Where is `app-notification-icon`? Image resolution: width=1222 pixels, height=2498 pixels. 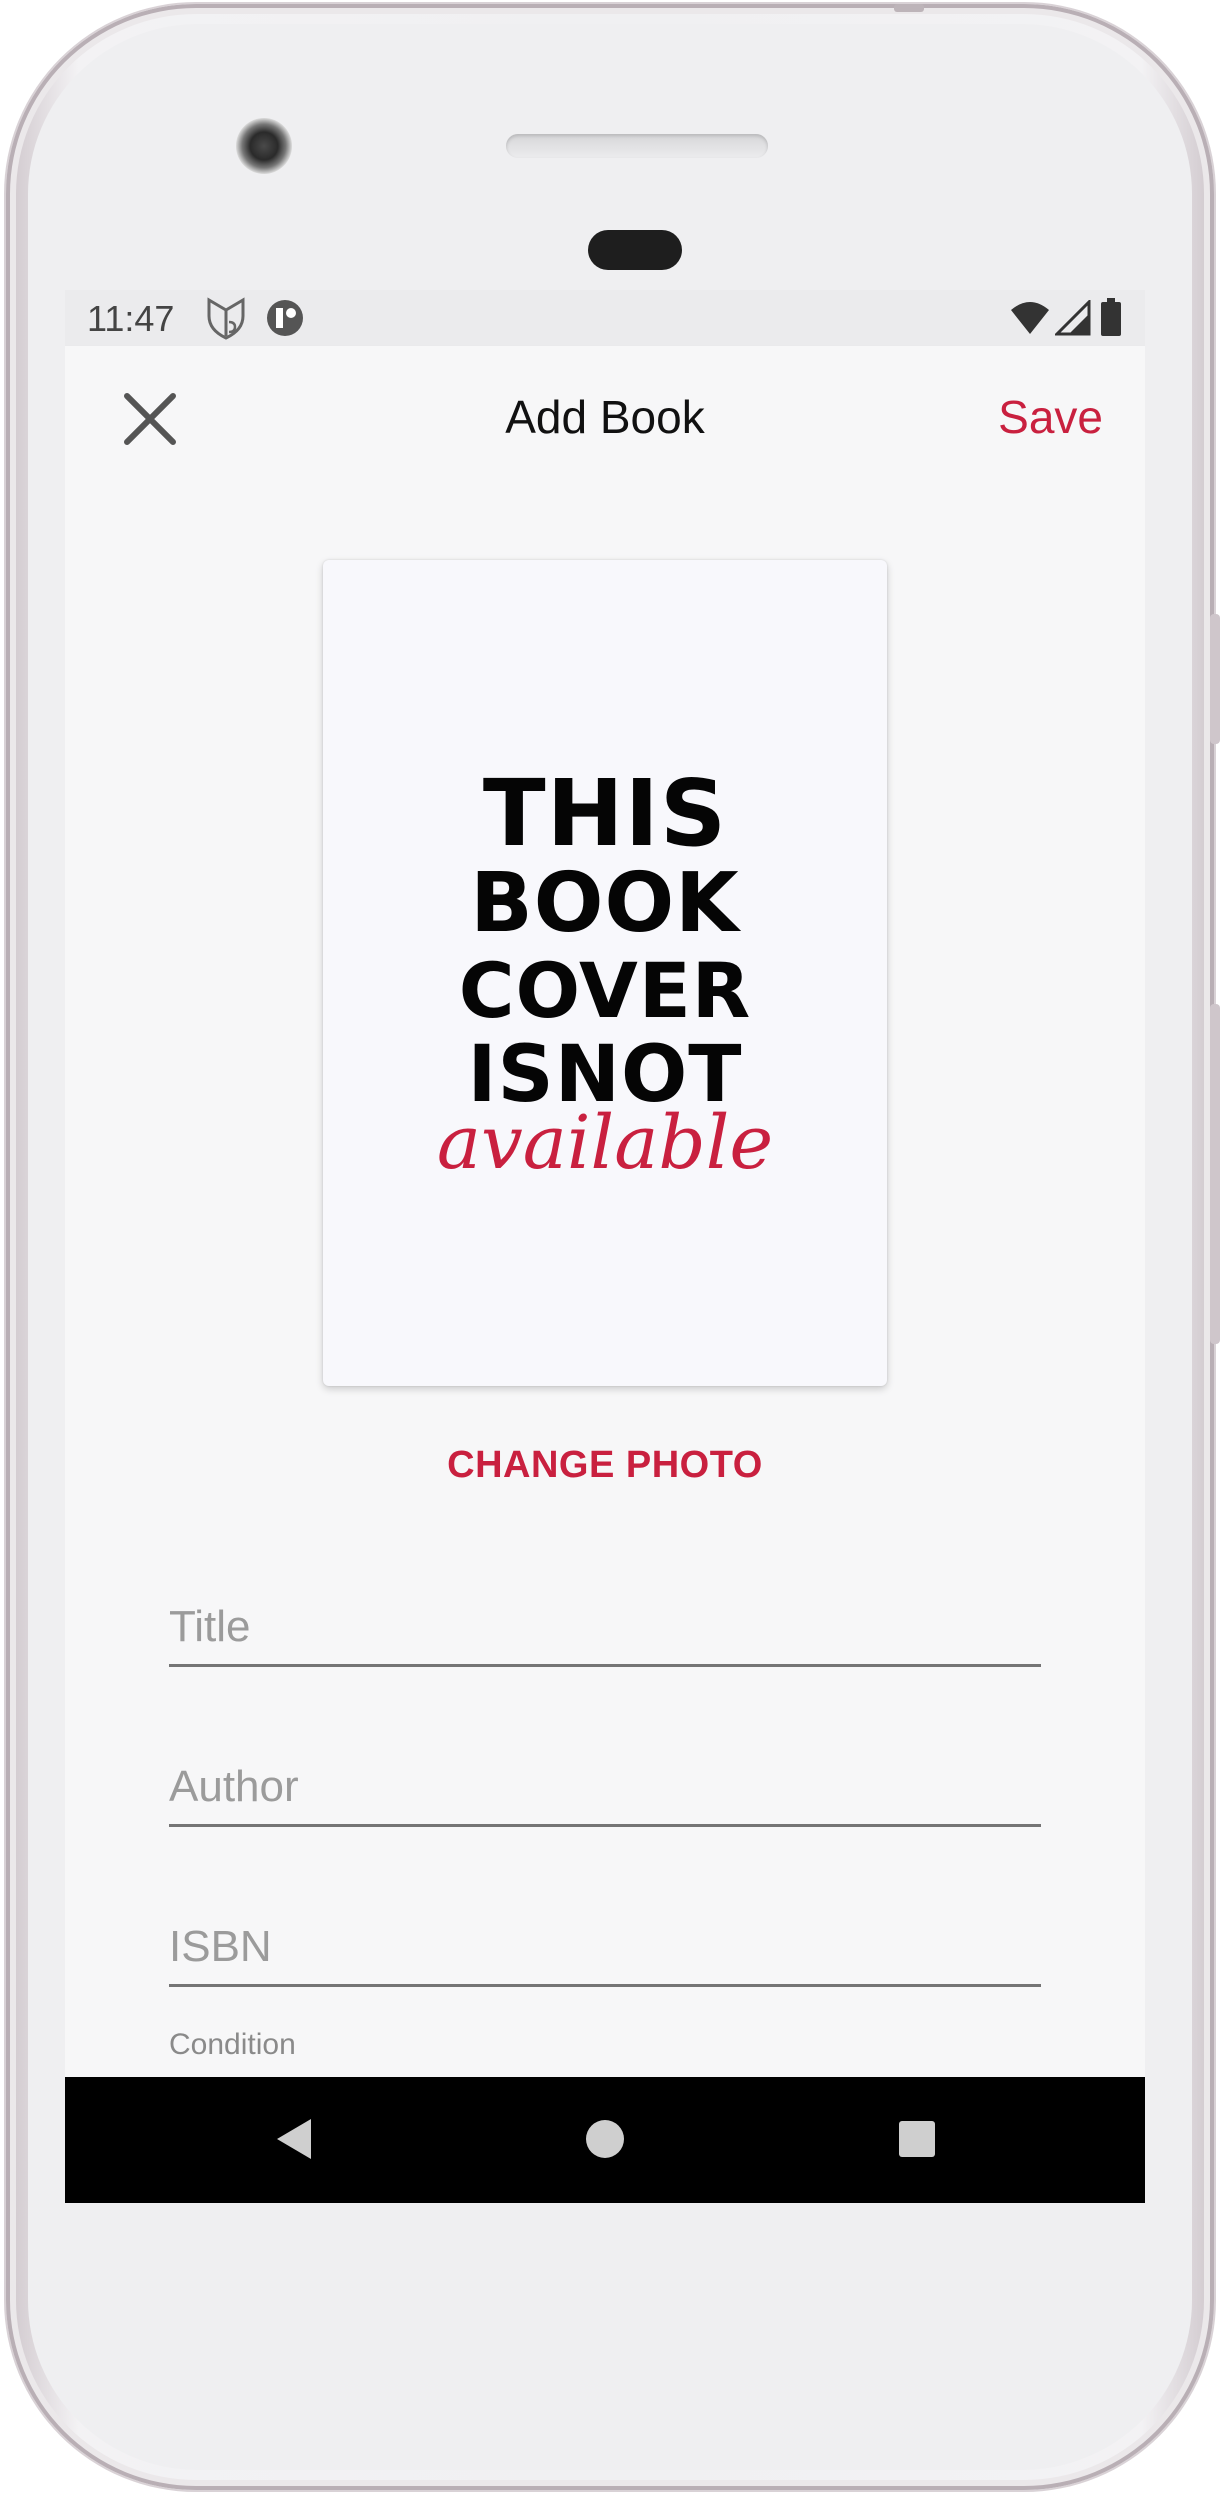
app-notification-icon is located at coordinates (285, 320).